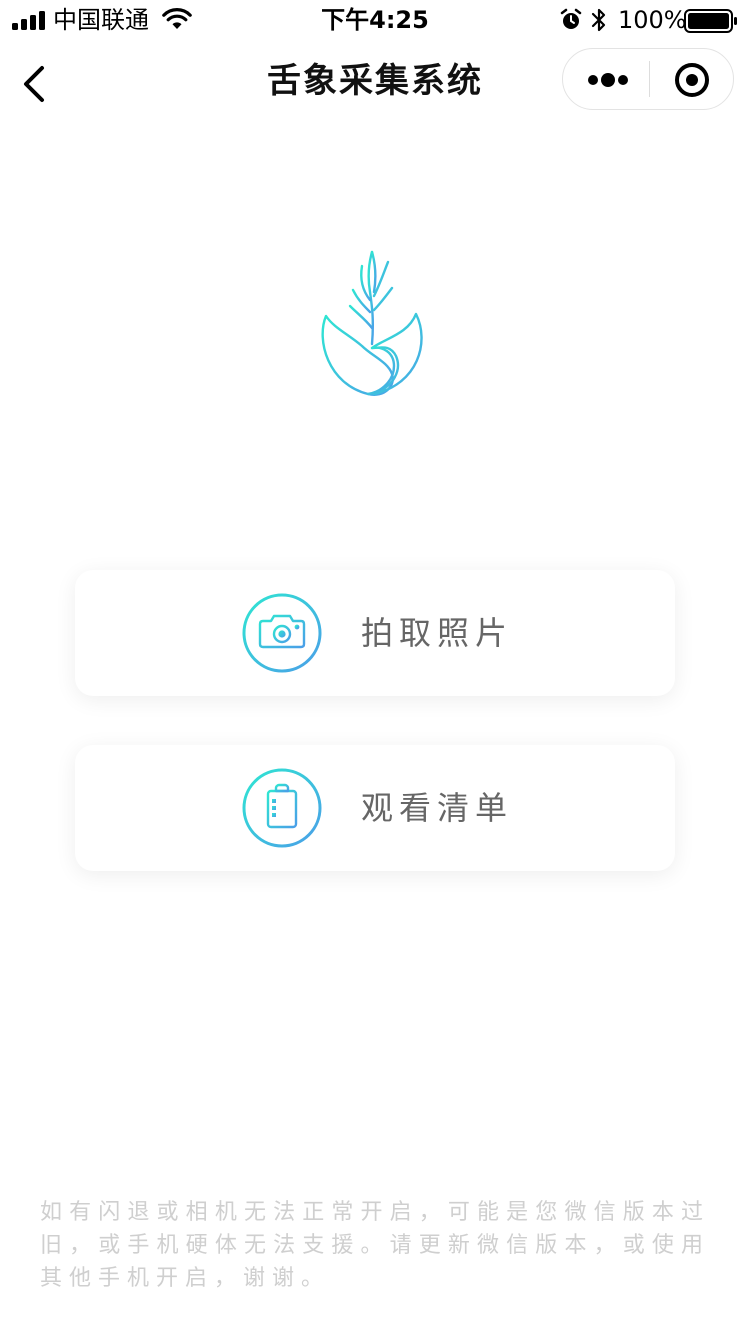 This screenshot has height=1334, width=750. I want to click on status-bar: 中国联通 下午4:25 100%, so click(375, 20).